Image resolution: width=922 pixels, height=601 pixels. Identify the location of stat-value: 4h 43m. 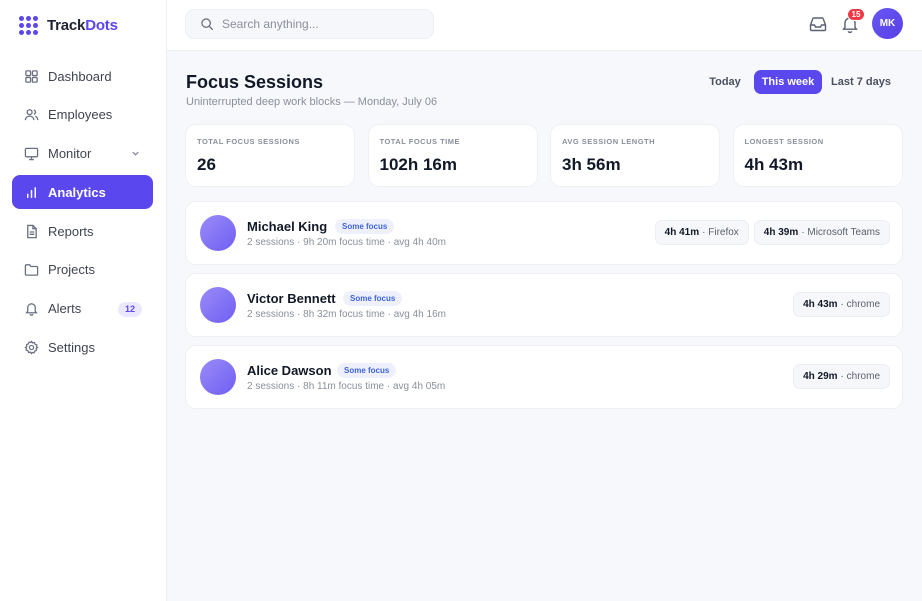
(774, 164).